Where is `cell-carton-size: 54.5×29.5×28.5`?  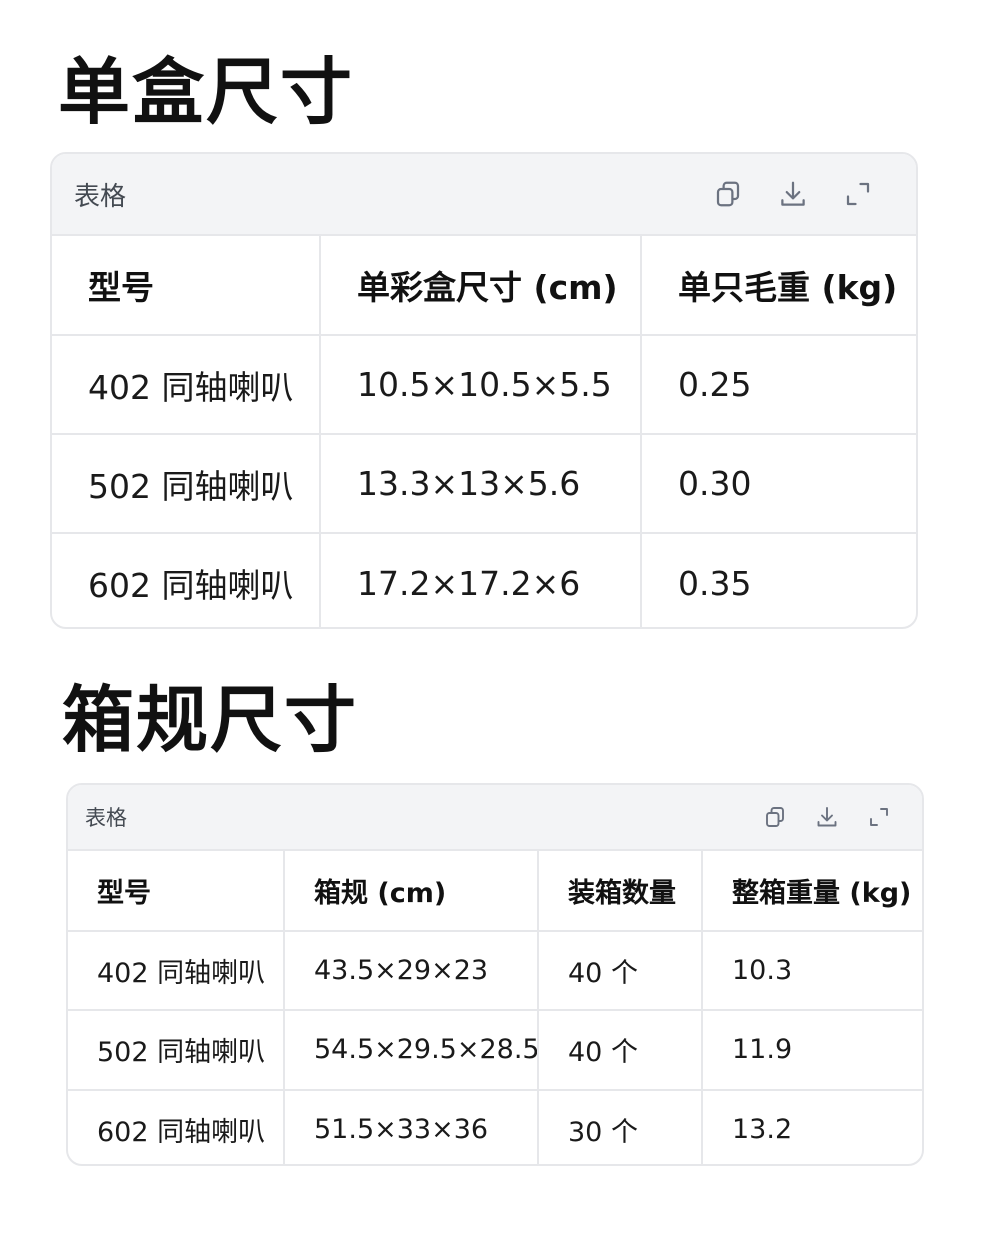 cell-carton-size: 54.5×29.5×28.5 is located at coordinates (411, 1050).